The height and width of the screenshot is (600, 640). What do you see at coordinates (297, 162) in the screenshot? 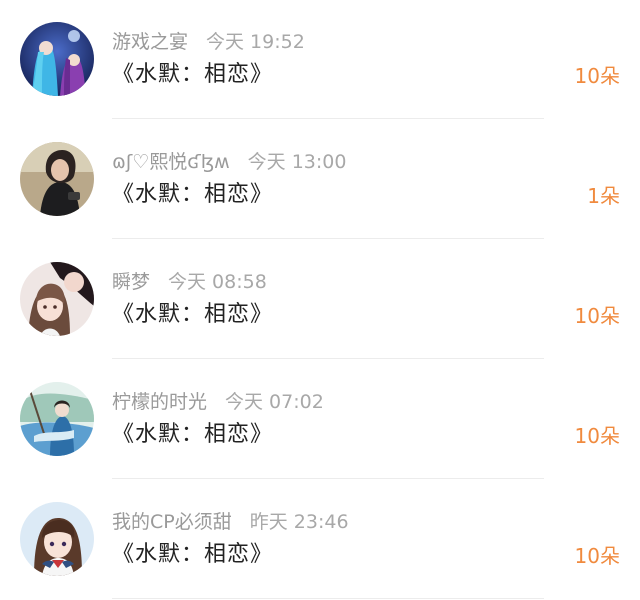
I see `timestamp: 今天 13:00` at bounding box center [297, 162].